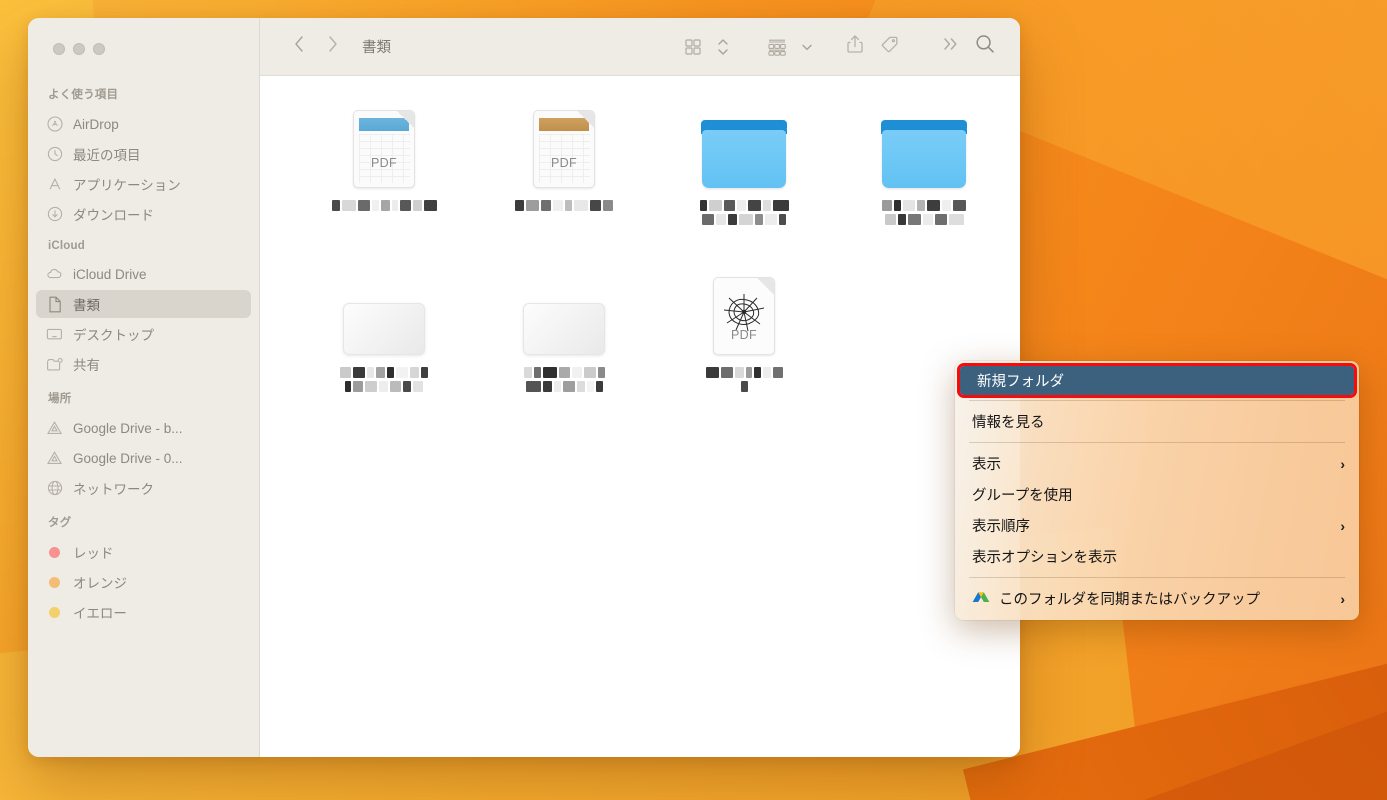 This screenshot has width=1387, height=800. Describe the element at coordinates (113, 335) in the screenshot. I see `sidebar-item-label: デスクトップ` at that location.